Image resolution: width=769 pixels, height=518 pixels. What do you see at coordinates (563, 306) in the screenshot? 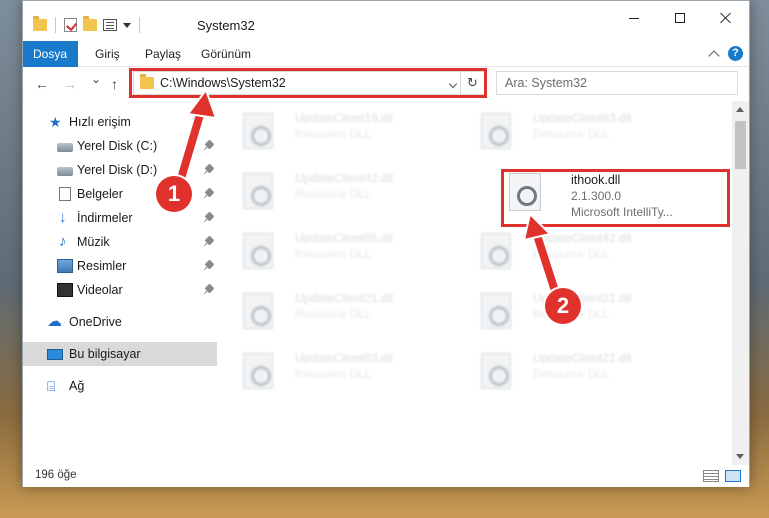
I see `annotation-badge-2: 2` at bounding box center [563, 306].